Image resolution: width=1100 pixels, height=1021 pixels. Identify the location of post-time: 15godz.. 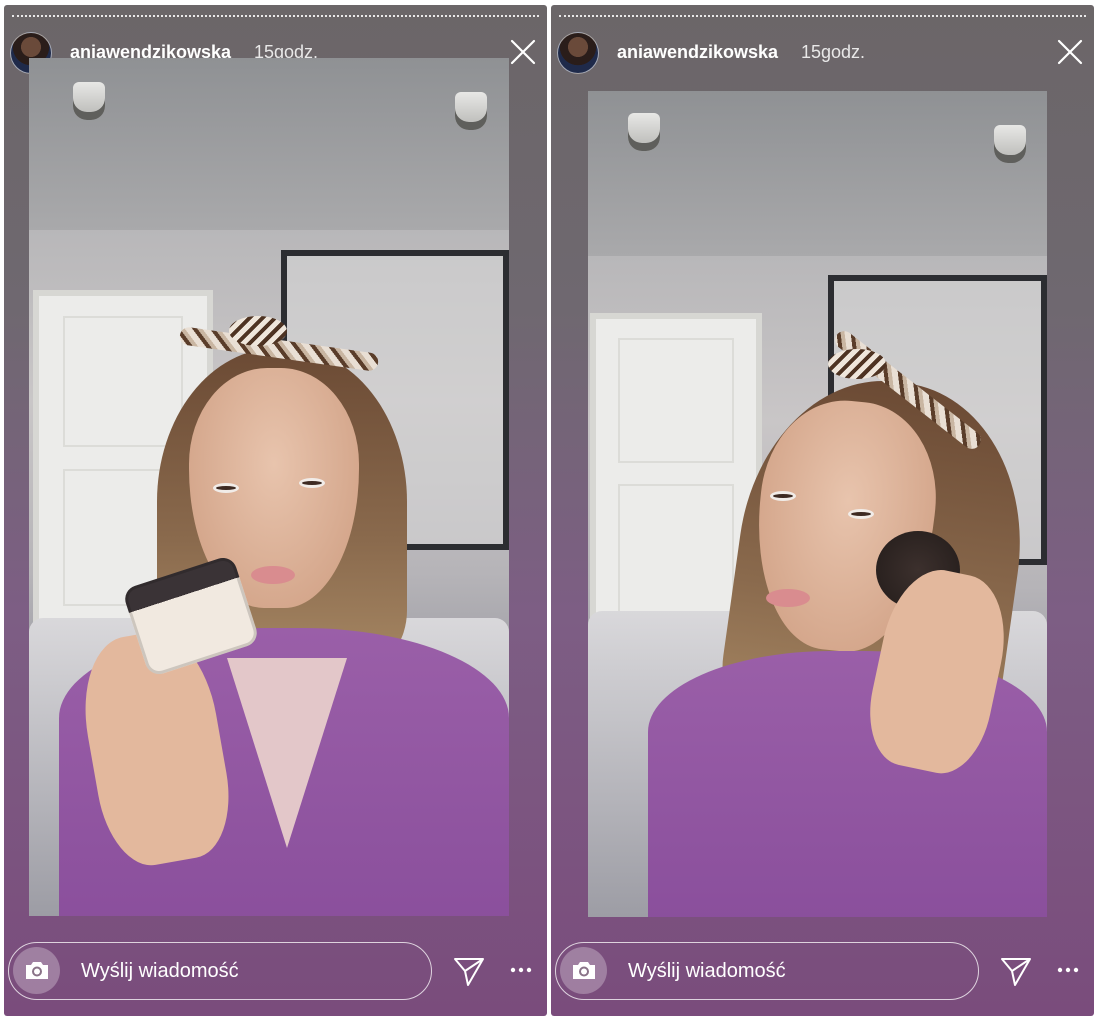
(833, 52).